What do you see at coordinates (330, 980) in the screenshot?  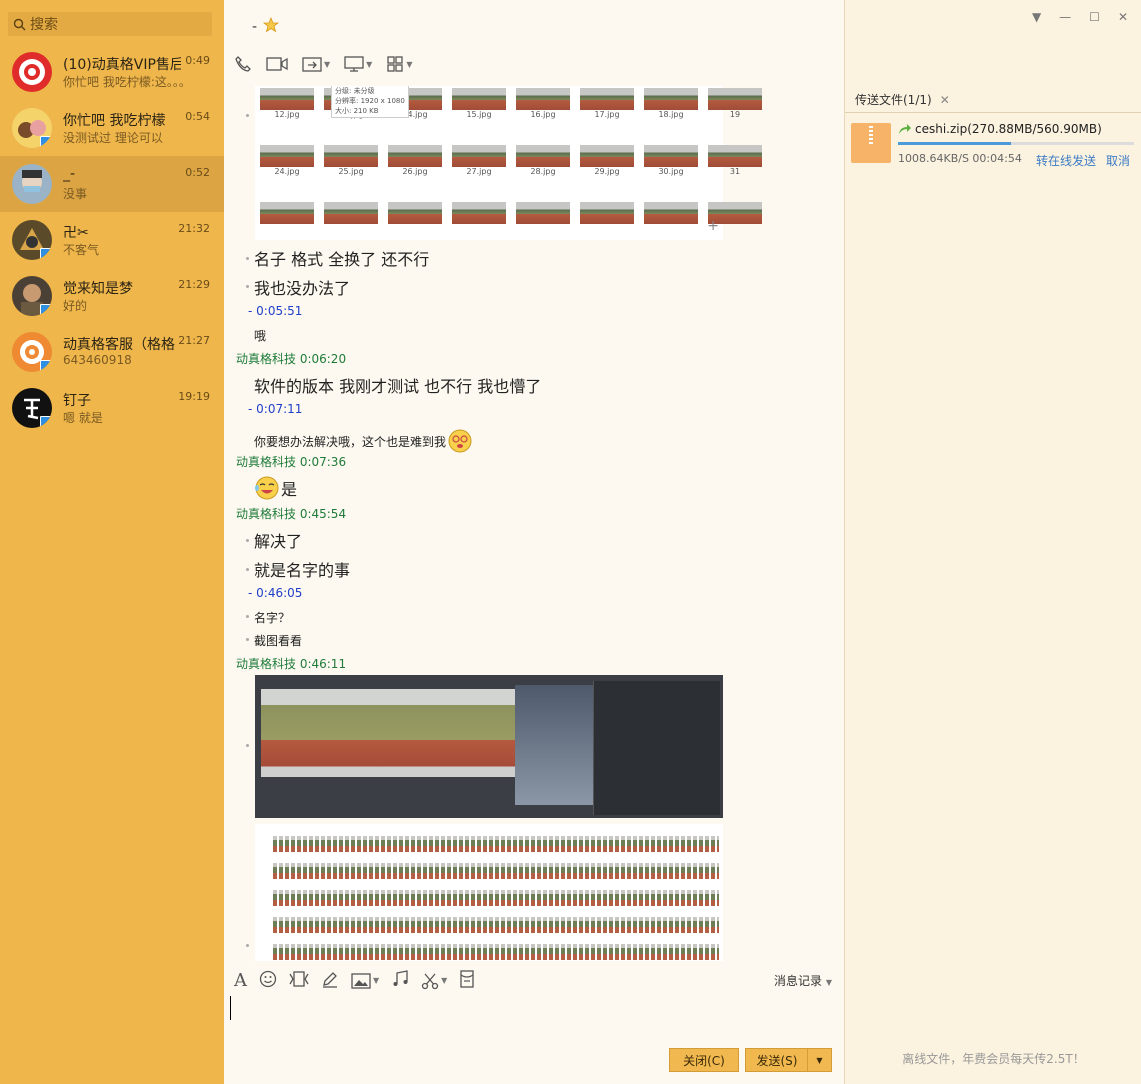 I see `pencil-icon` at bounding box center [330, 980].